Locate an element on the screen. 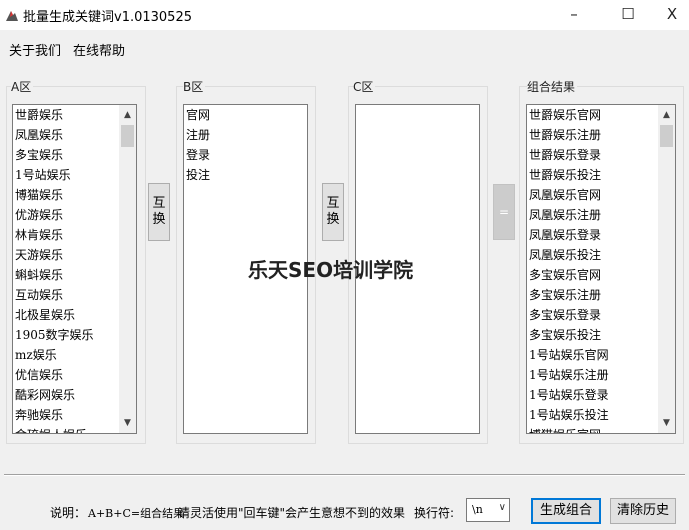 Image resolution: width=689 pixels, height=530 pixels. list-line: 奔驰娱乐 is located at coordinates (39, 415).